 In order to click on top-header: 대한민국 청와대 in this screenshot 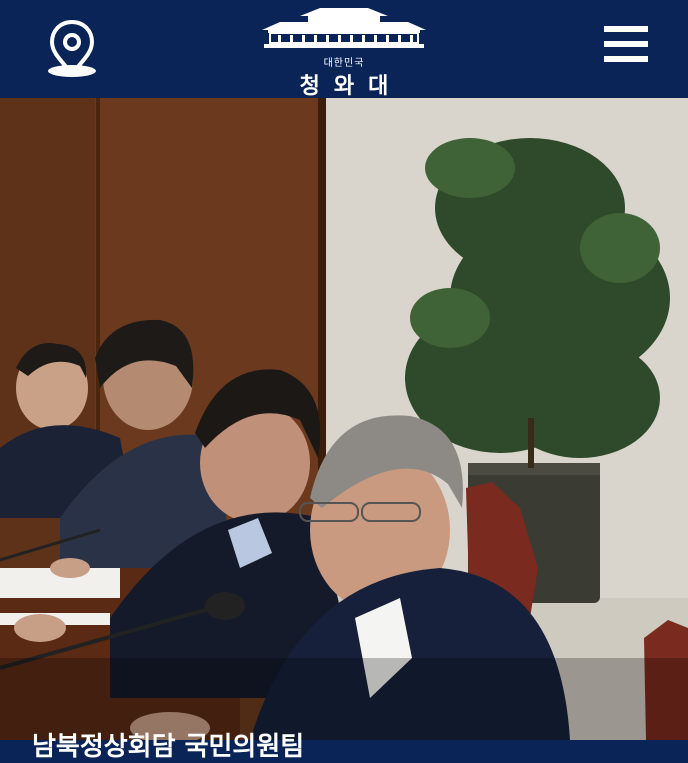, I will do `click(344, 49)`.